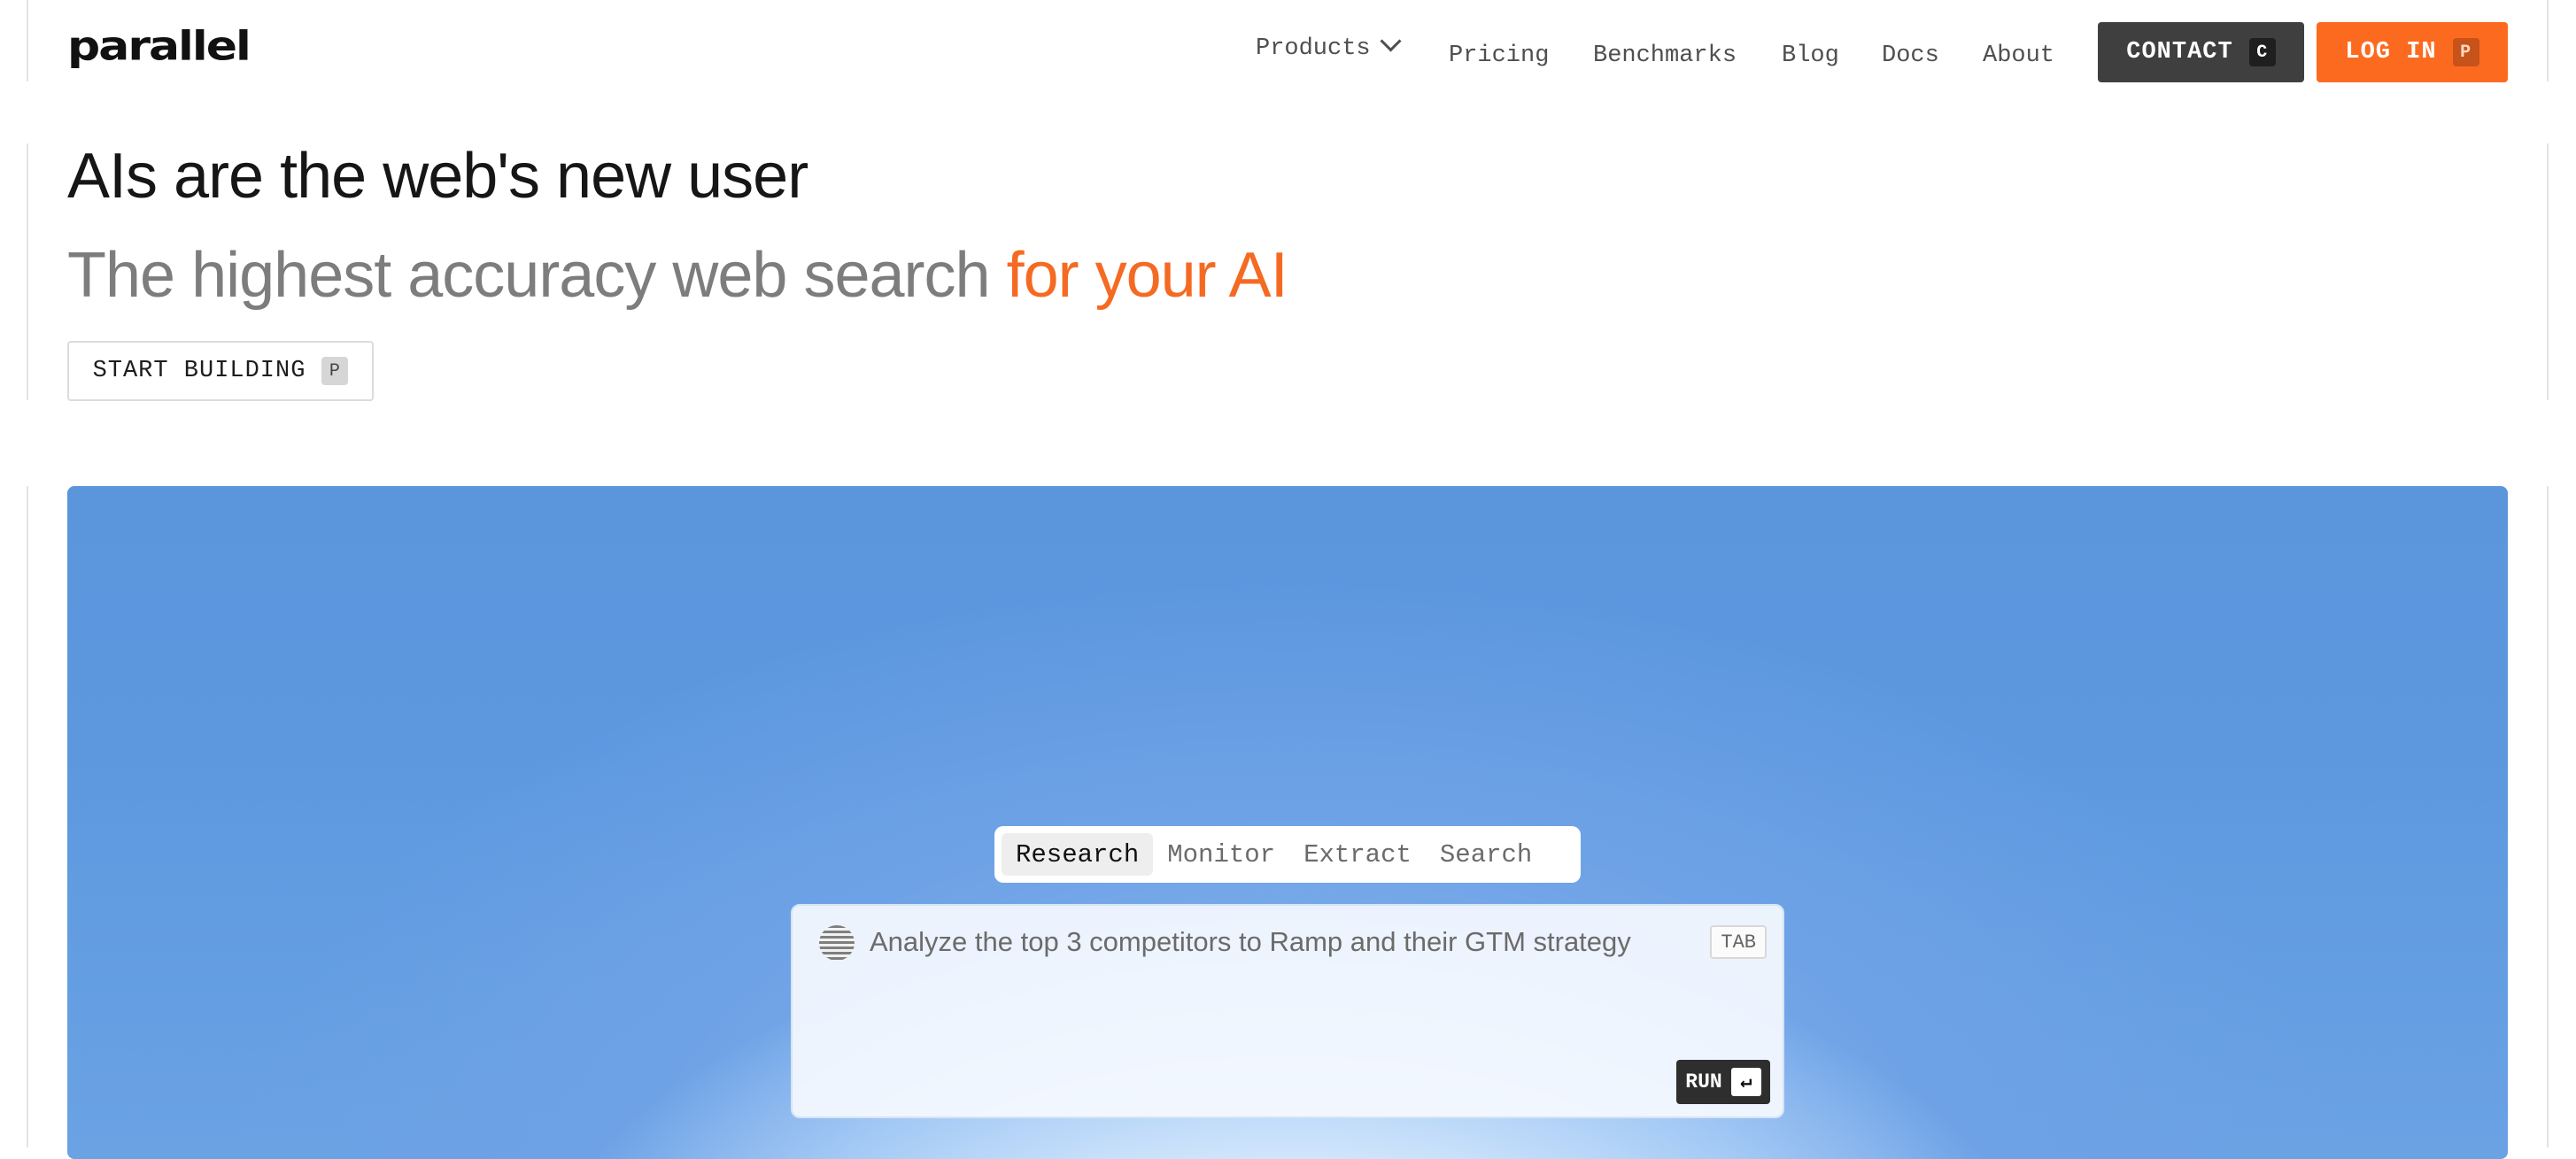 This screenshot has height=1159, width=2576. What do you see at coordinates (1221, 854) in the screenshot?
I see `tab-monitor: Monitor` at bounding box center [1221, 854].